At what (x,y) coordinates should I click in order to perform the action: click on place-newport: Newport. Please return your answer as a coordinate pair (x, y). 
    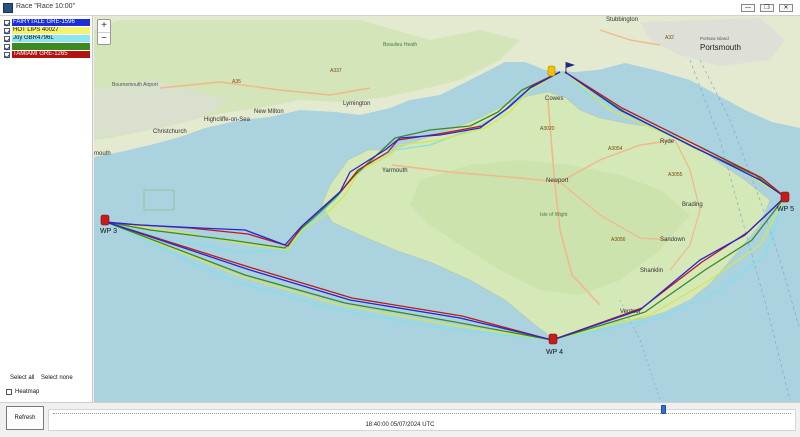
    Looking at the image, I should click on (557, 181).